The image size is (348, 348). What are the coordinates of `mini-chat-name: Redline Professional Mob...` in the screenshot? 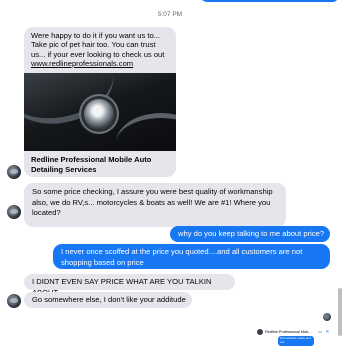 It's located at (288, 332).